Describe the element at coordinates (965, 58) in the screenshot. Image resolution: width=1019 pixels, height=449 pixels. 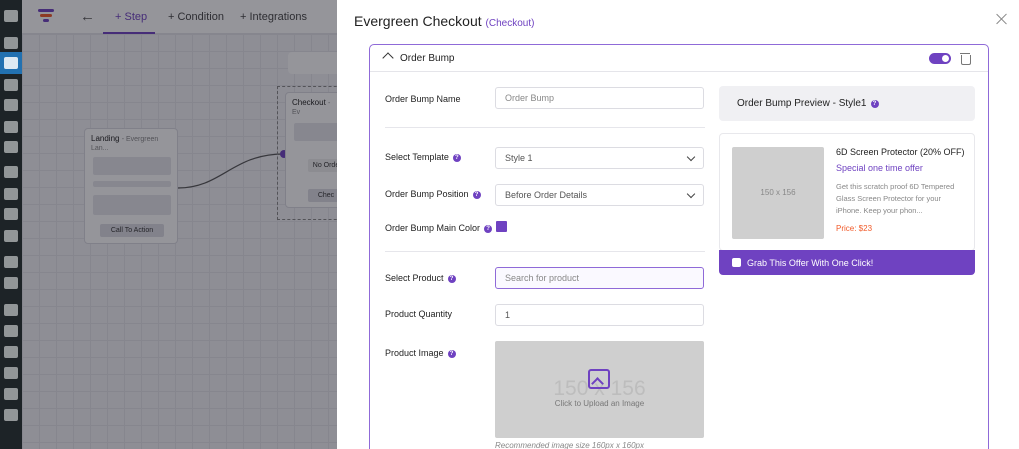
I see `trash-icon` at that location.